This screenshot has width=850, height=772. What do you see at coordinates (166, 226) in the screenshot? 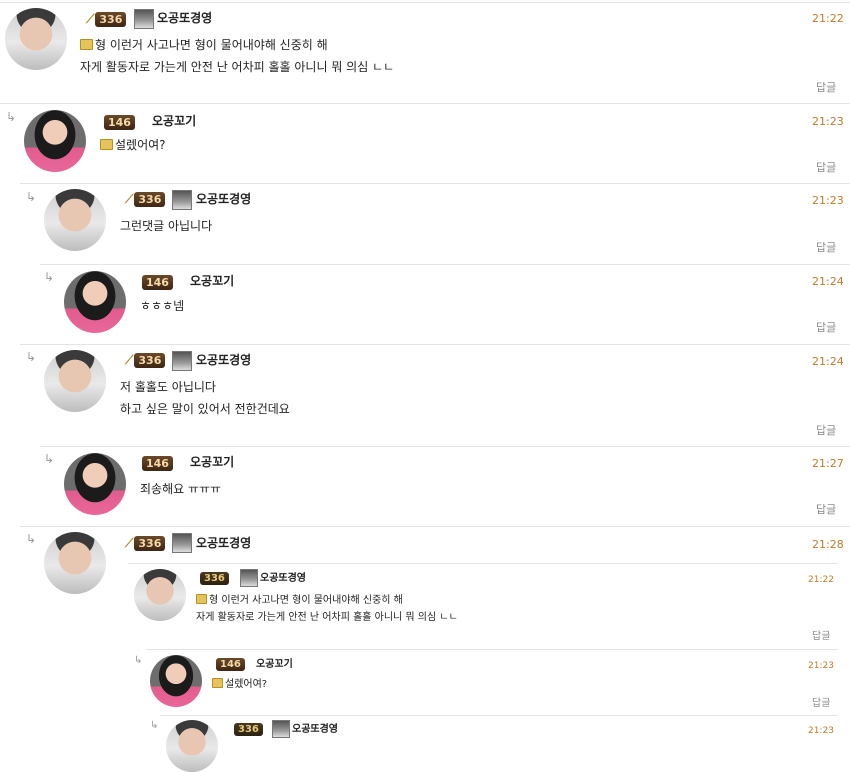
I see `comment-text: 그런댓글 아닙니다` at bounding box center [166, 226].